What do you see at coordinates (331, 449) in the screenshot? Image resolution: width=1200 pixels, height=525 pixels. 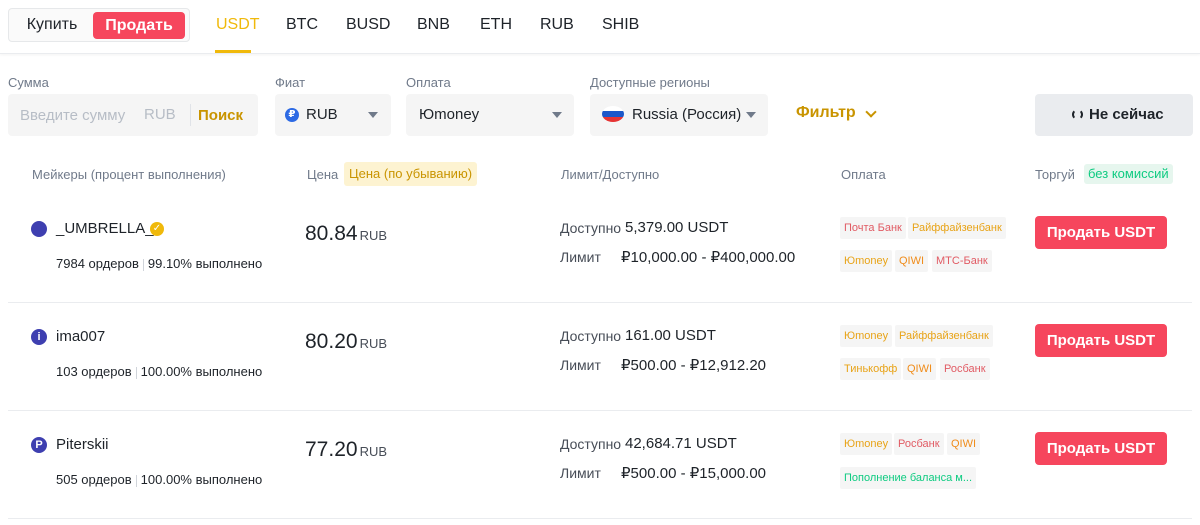 I see `price-value: 77.20` at bounding box center [331, 449].